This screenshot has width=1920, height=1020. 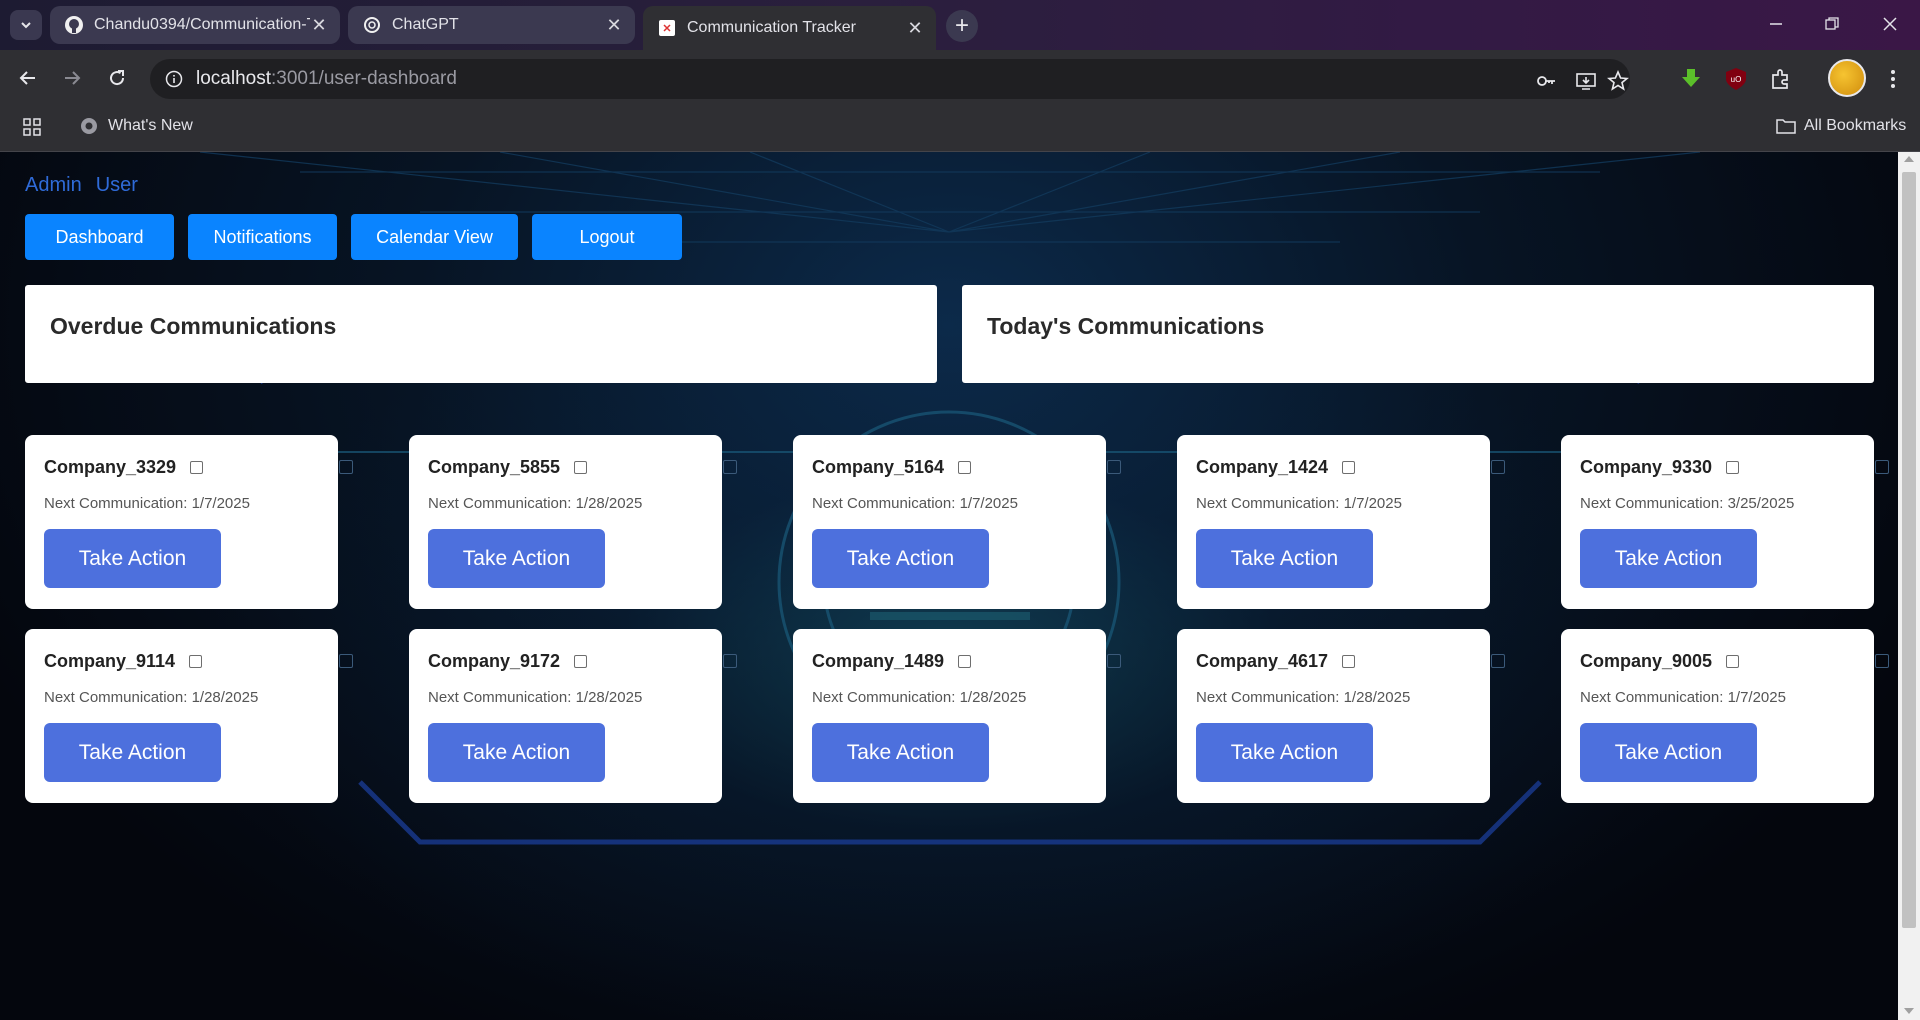 What do you see at coordinates (1586, 81) in the screenshot?
I see `install-app-icon` at bounding box center [1586, 81].